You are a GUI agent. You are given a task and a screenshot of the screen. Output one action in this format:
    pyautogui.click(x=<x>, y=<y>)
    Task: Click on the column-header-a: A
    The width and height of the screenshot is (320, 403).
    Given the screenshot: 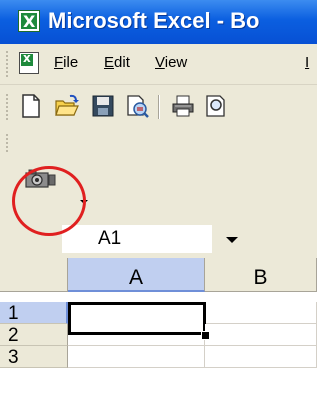 What is the action you would take?
    pyautogui.click(x=136, y=275)
    